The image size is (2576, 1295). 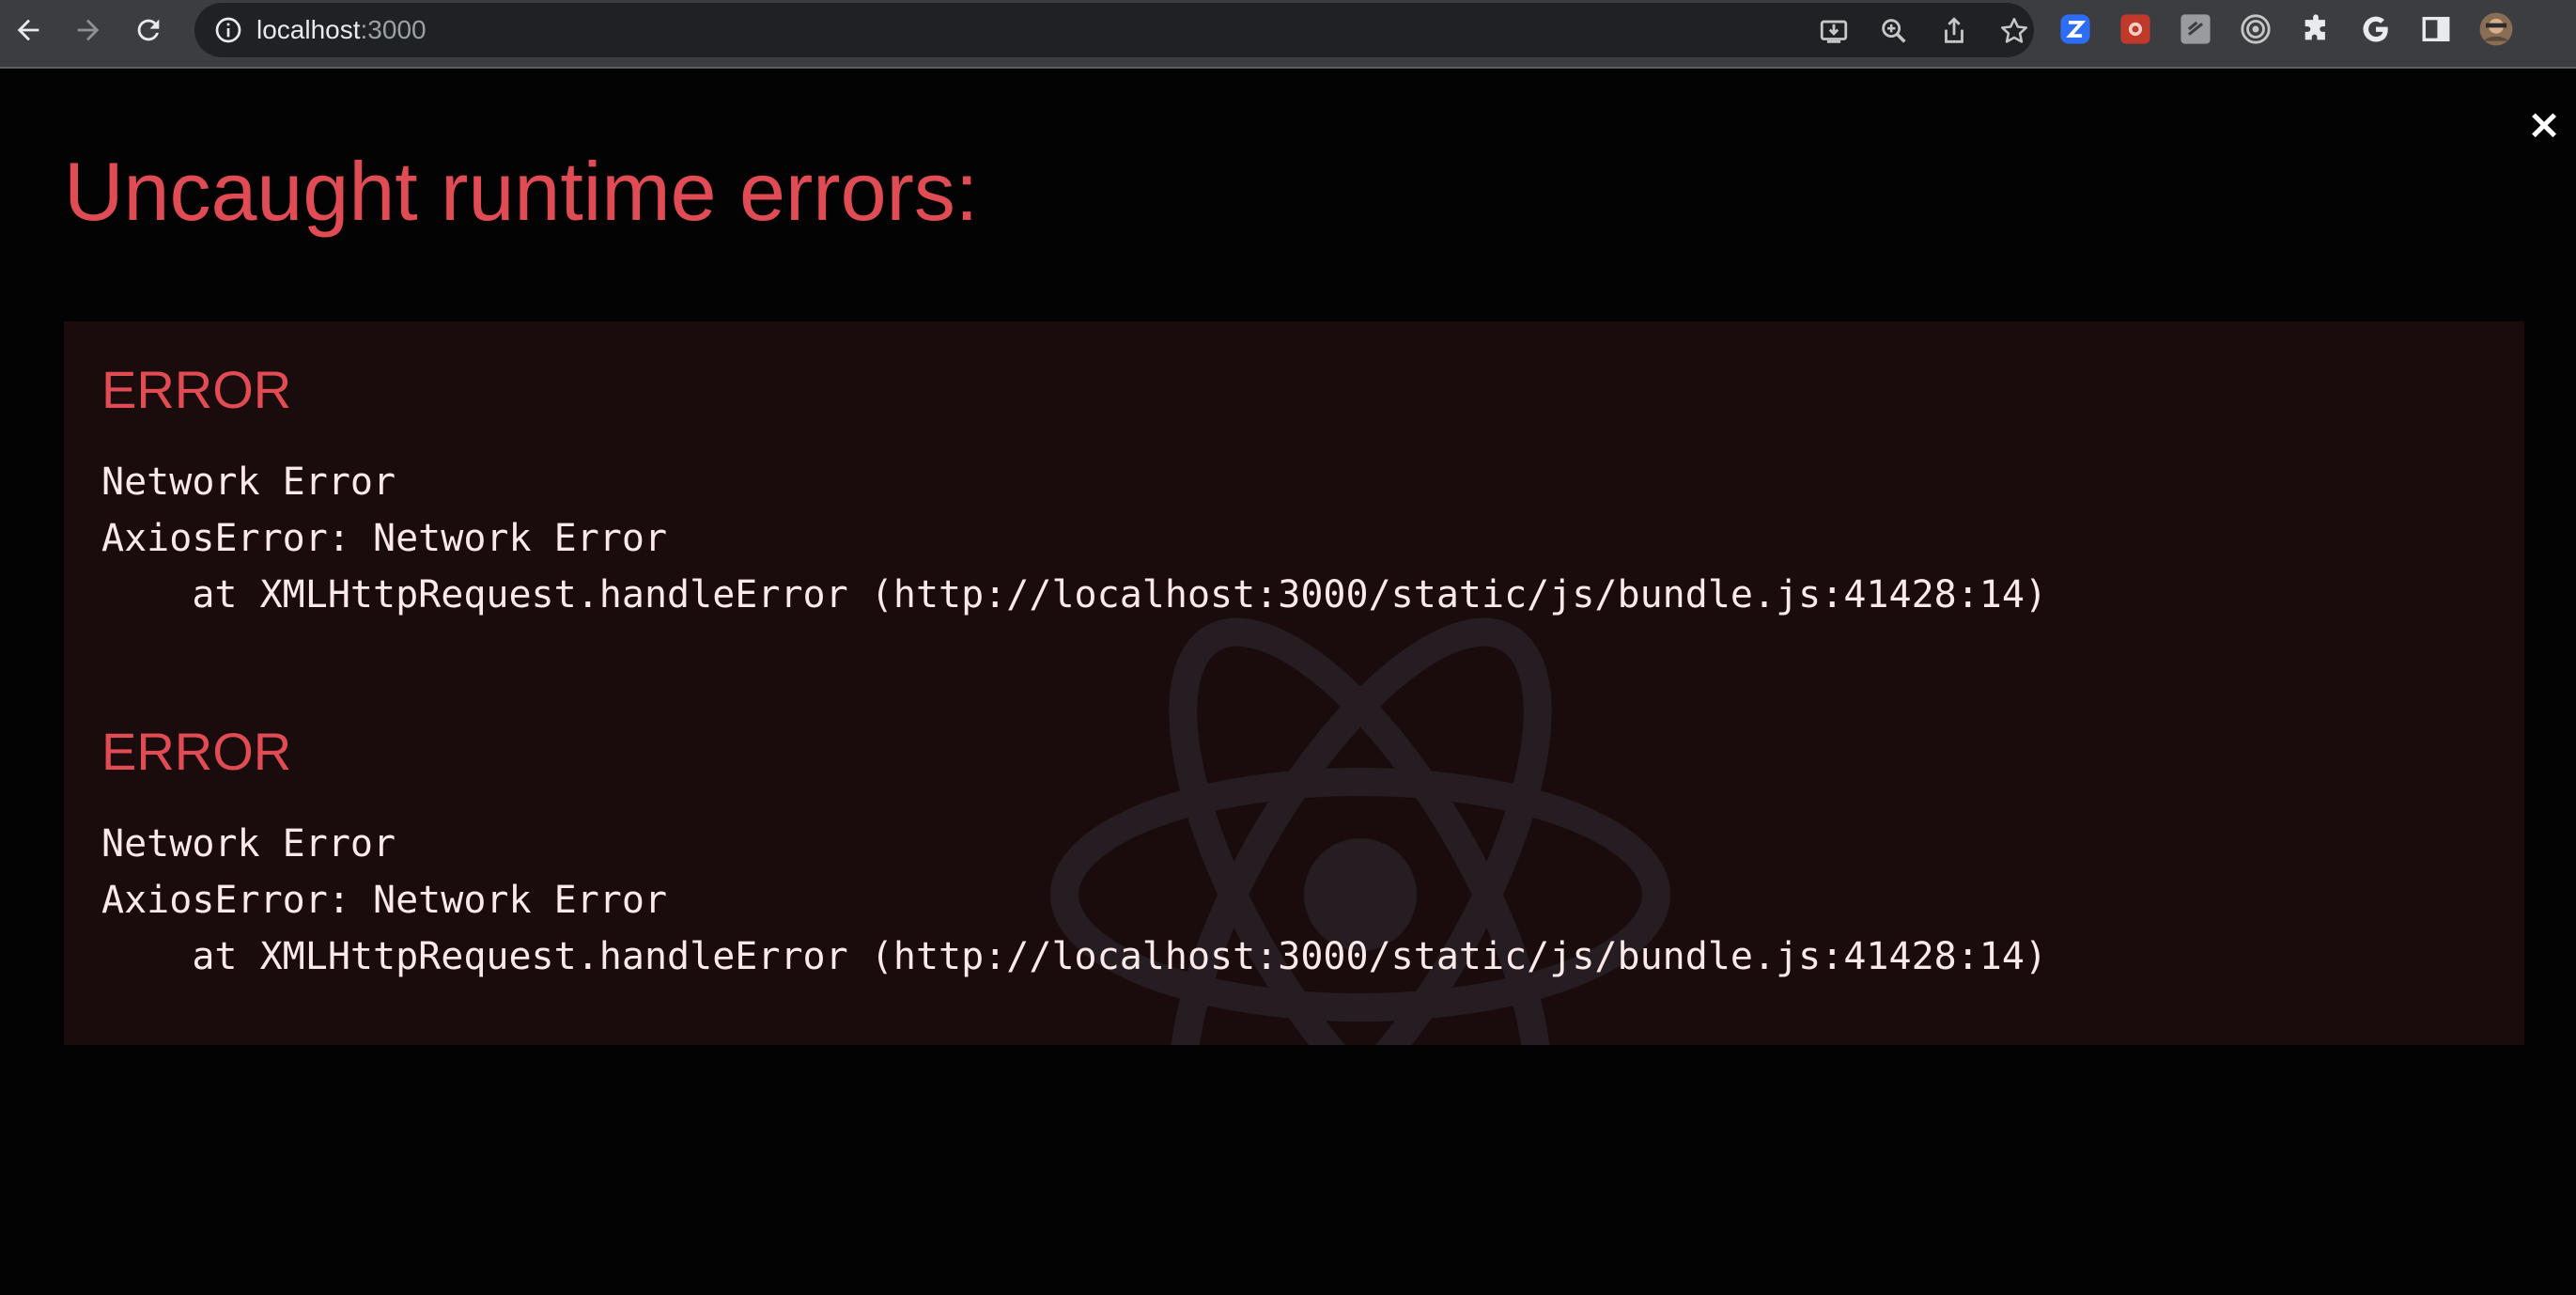 I want to click on reload-icon, so click(x=148, y=30).